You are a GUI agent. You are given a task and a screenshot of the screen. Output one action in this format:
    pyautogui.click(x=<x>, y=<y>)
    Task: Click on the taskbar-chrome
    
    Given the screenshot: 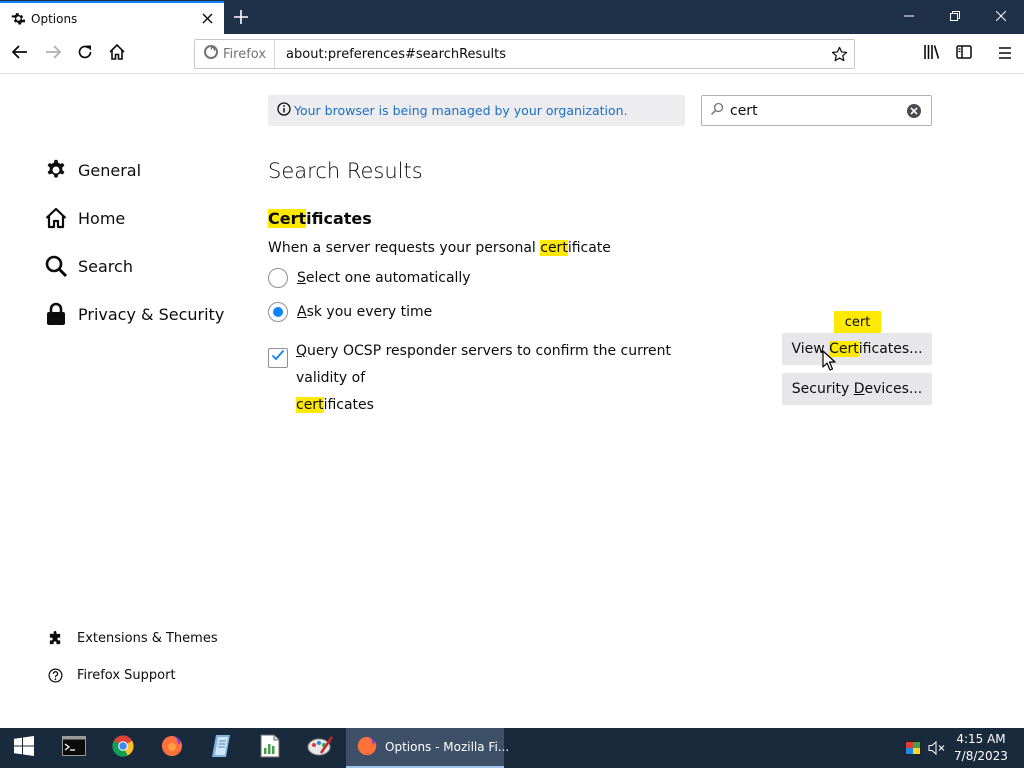 What is the action you would take?
    pyautogui.click(x=123, y=748)
    